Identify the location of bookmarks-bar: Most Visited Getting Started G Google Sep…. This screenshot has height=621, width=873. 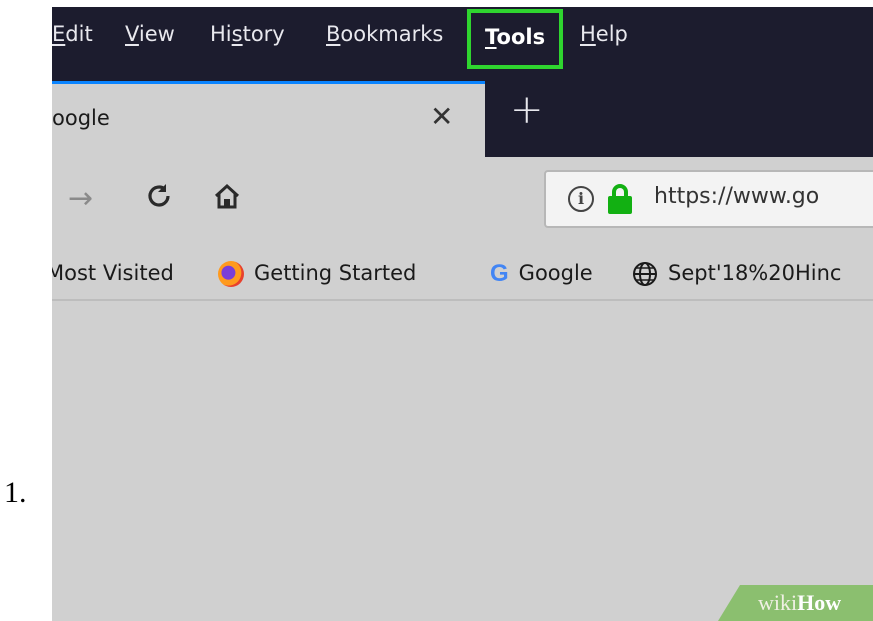
(462, 273).